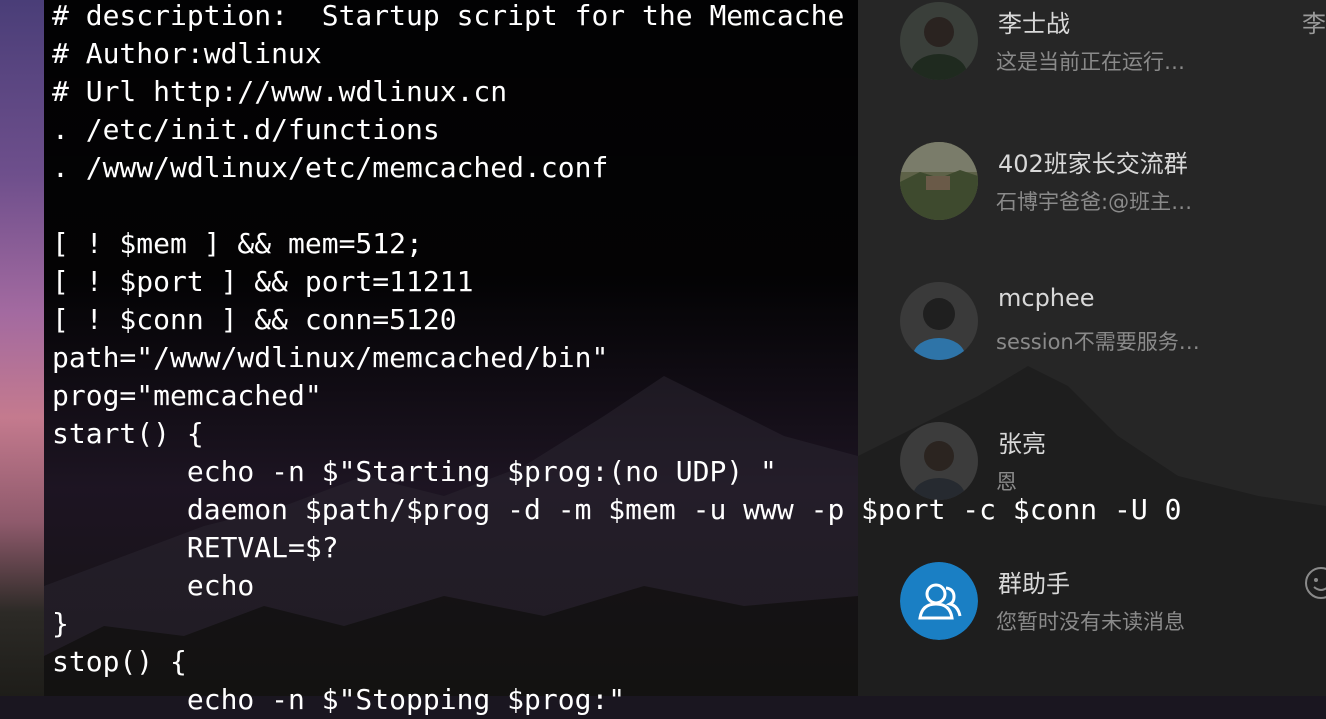 This screenshot has height=719, width=1326. I want to click on code-line: stop() {, so click(119, 661).